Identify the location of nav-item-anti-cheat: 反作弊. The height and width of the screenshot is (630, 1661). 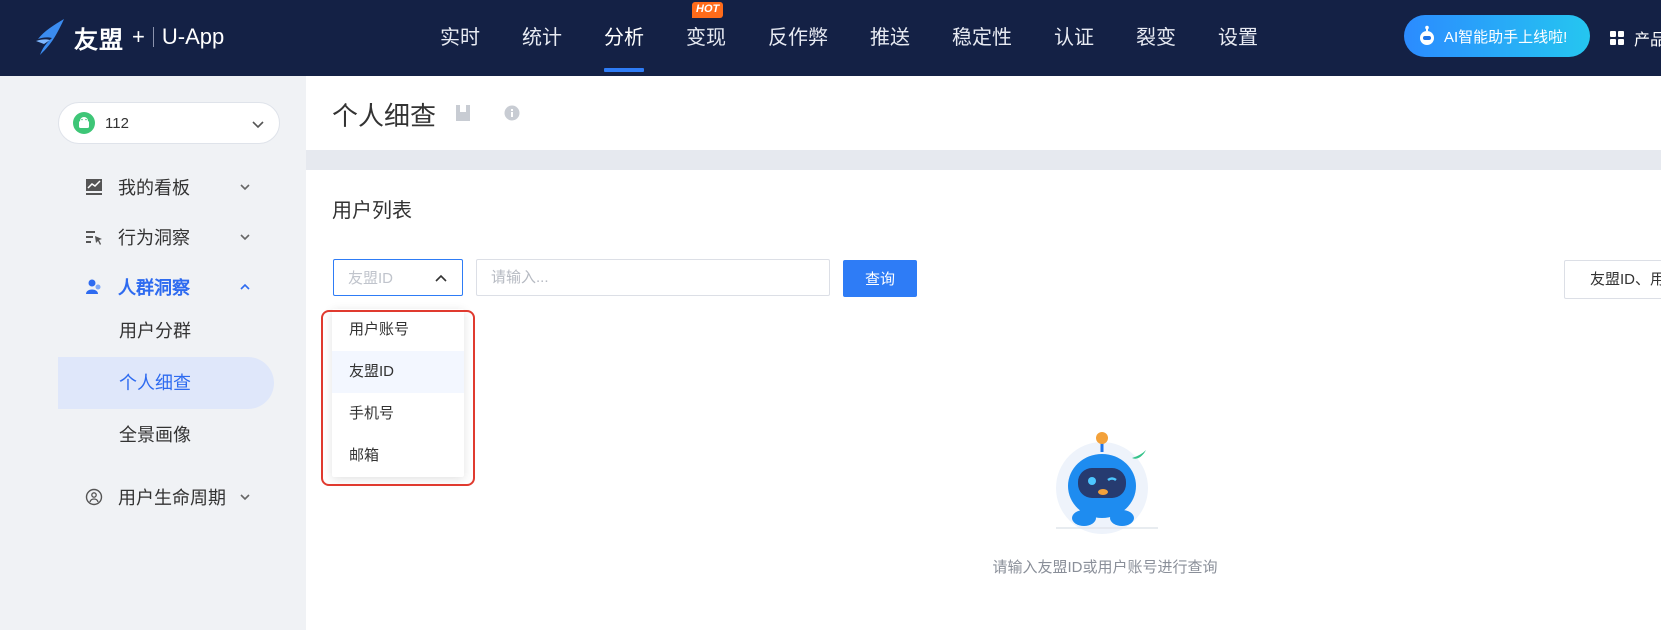
(798, 38).